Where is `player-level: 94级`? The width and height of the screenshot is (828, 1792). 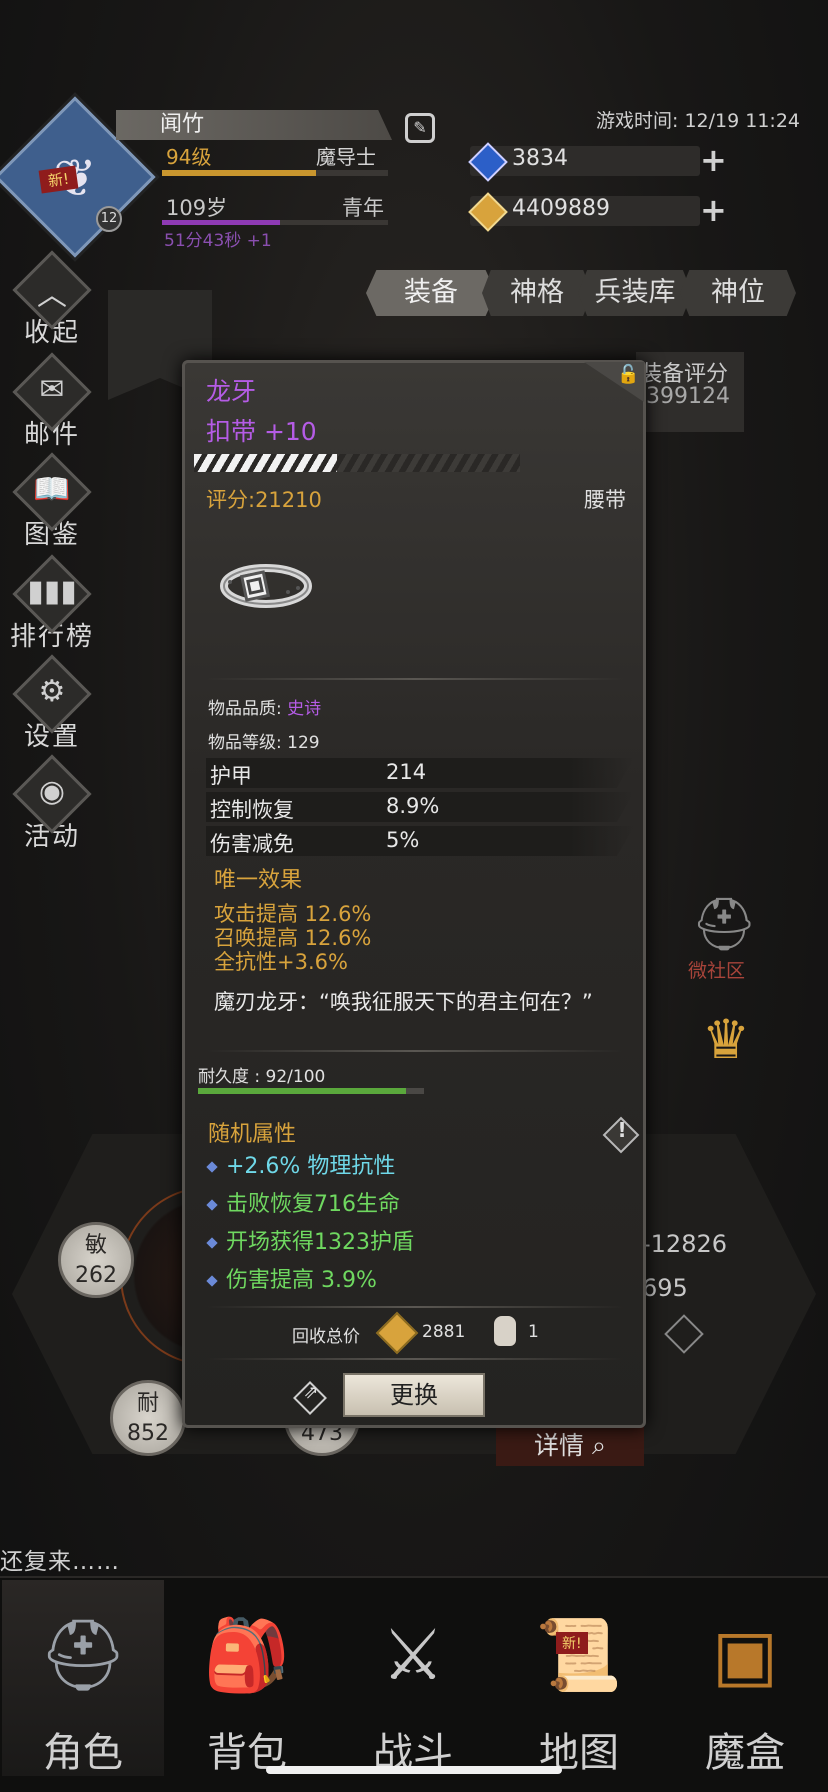
player-level: 94级 is located at coordinates (189, 157).